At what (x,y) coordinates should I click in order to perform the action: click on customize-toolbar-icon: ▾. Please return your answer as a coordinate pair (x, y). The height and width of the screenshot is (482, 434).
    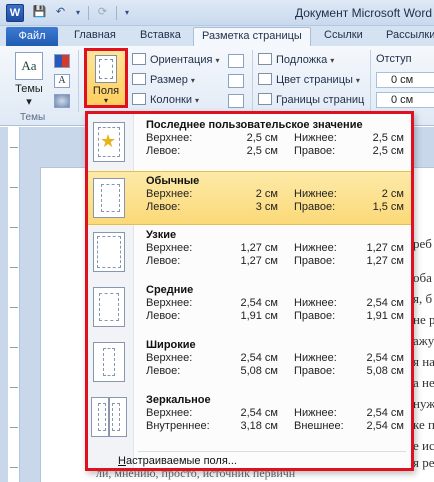
    Looking at the image, I should click on (127, 12).